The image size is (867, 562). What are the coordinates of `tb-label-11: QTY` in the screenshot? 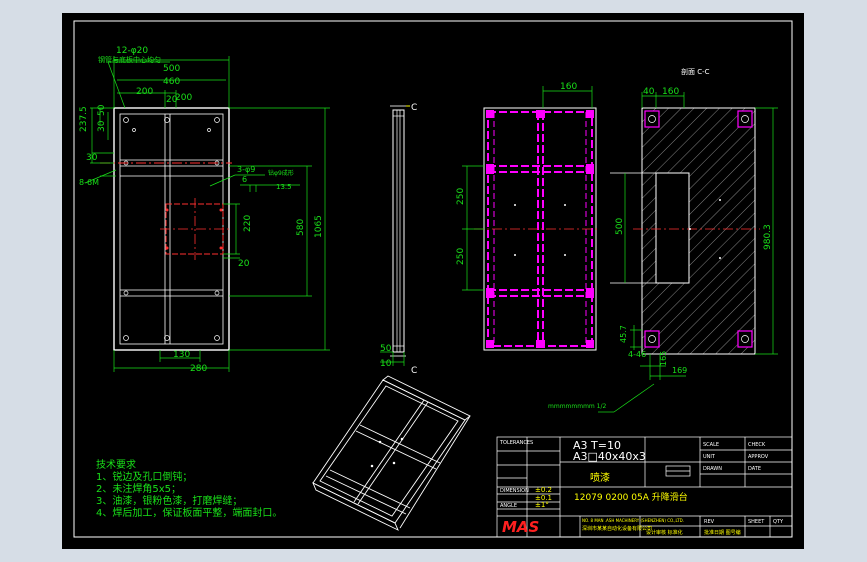 It's located at (778, 522).